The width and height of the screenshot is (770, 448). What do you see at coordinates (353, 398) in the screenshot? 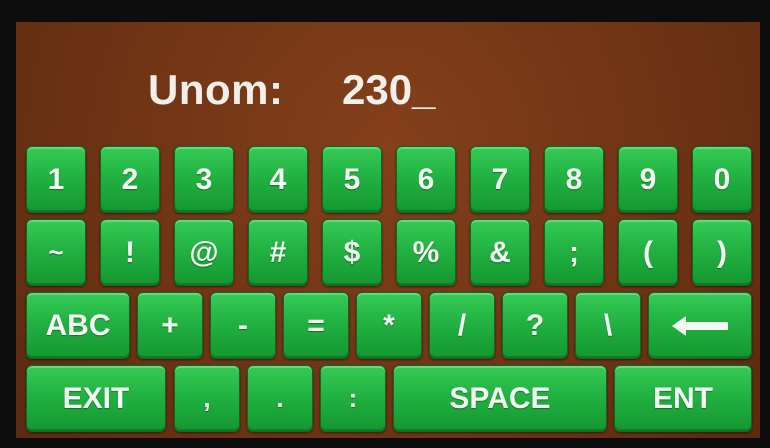
I see `key-colon: :` at bounding box center [353, 398].